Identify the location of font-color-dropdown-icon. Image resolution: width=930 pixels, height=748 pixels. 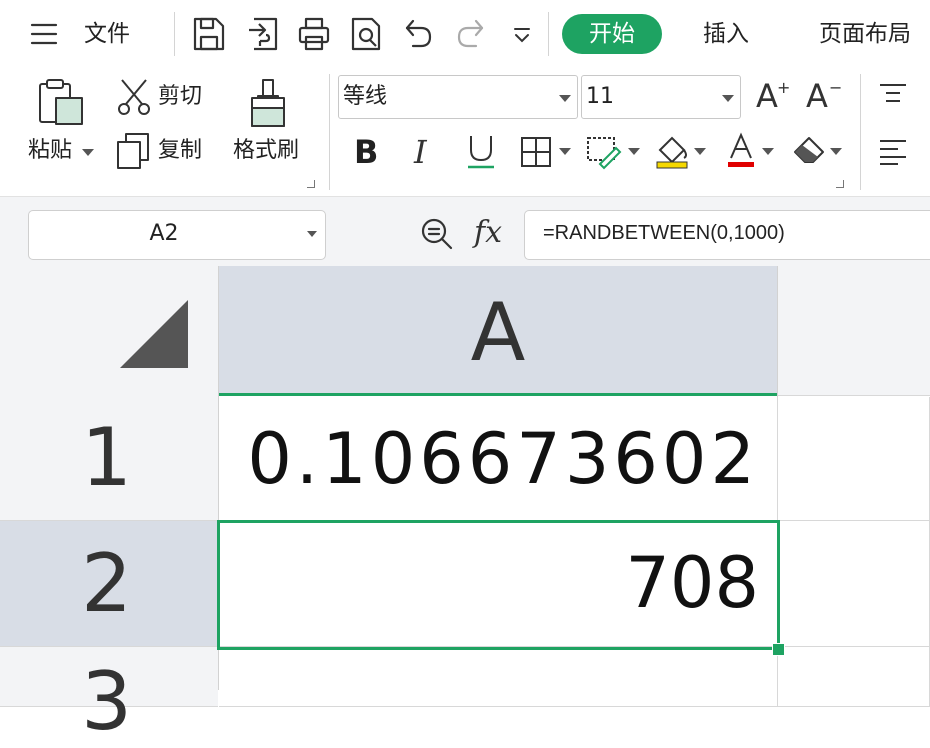
(768, 151).